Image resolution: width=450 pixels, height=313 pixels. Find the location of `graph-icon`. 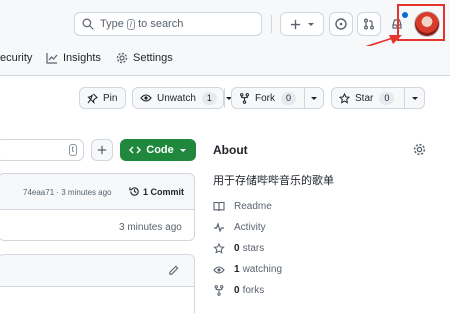

graph-icon is located at coordinates (52, 58).